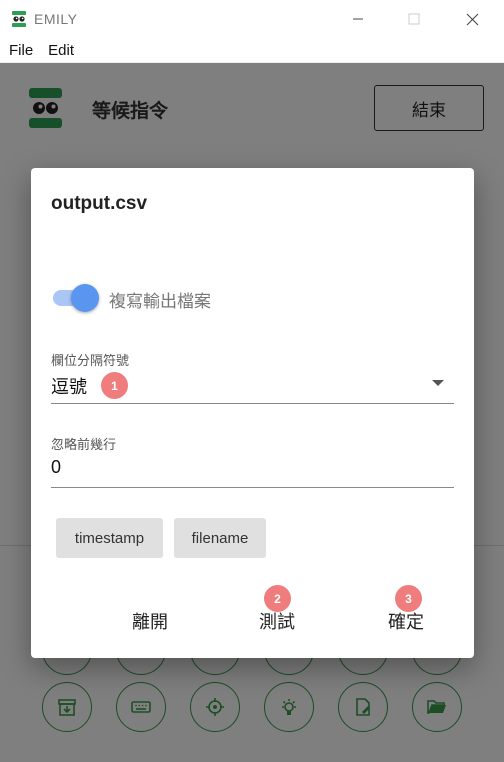 Image resolution: width=504 pixels, height=762 pixels. Describe the element at coordinates (56, 19) in the screenshot. I see `window-title: EMILY` at that location.